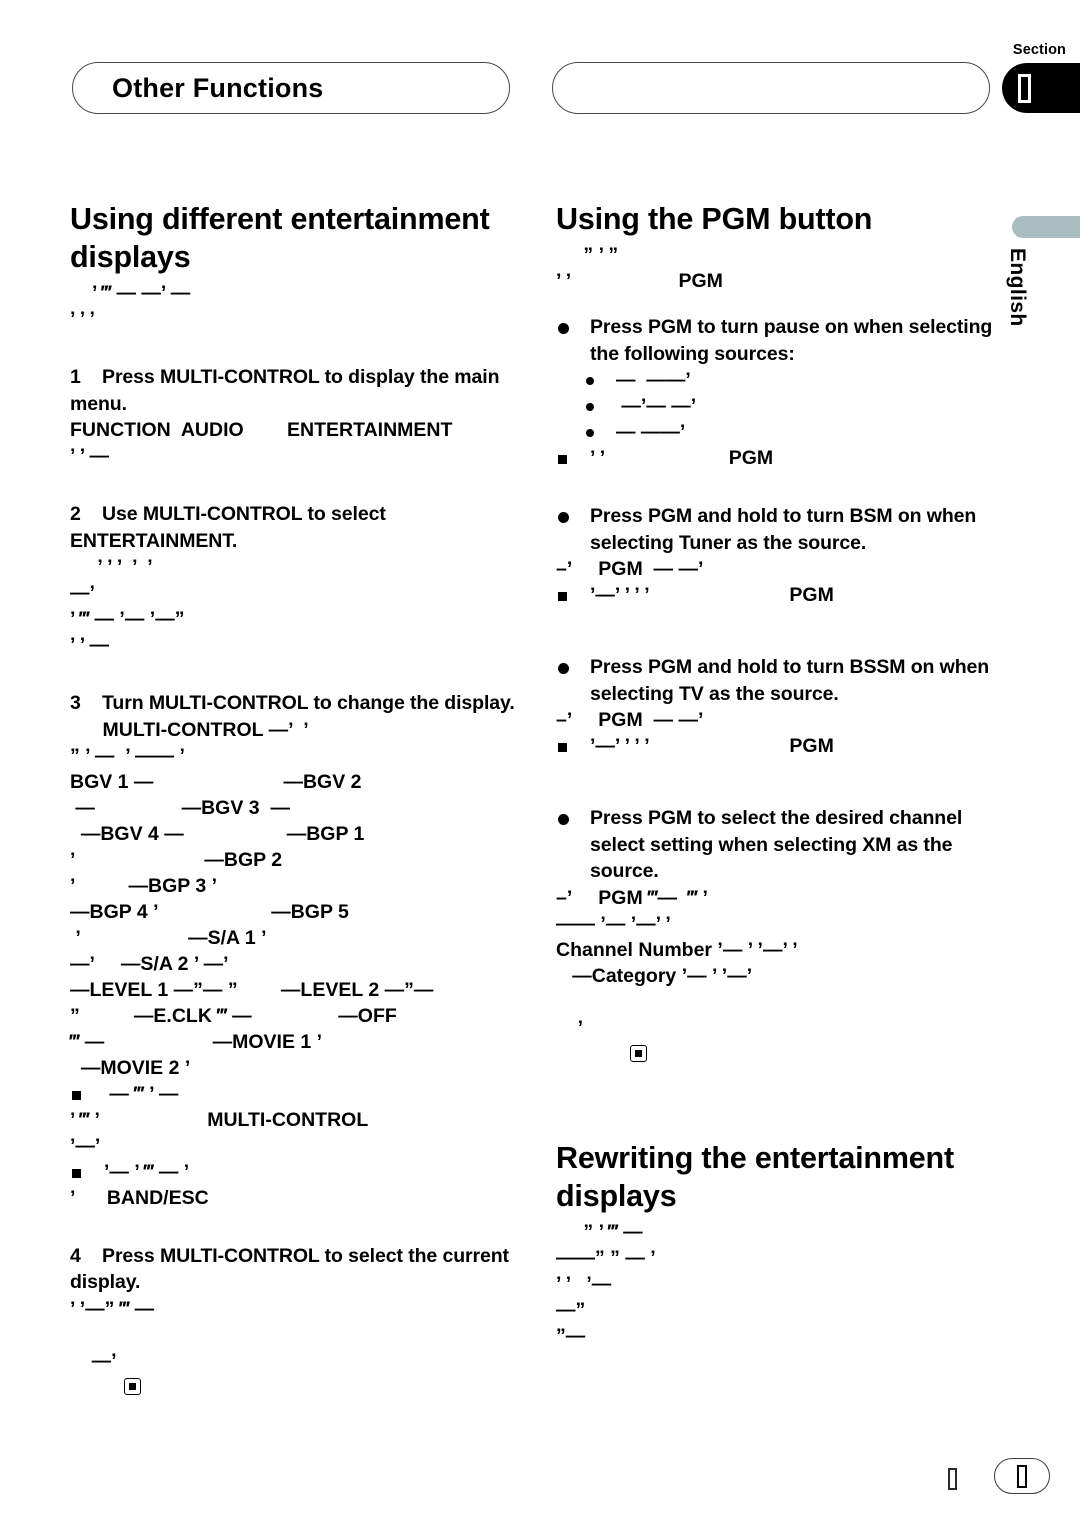 This screenshot has height=1529, width=1080. I want to click on step-4-detail-2: —’, so click(294, 1374).